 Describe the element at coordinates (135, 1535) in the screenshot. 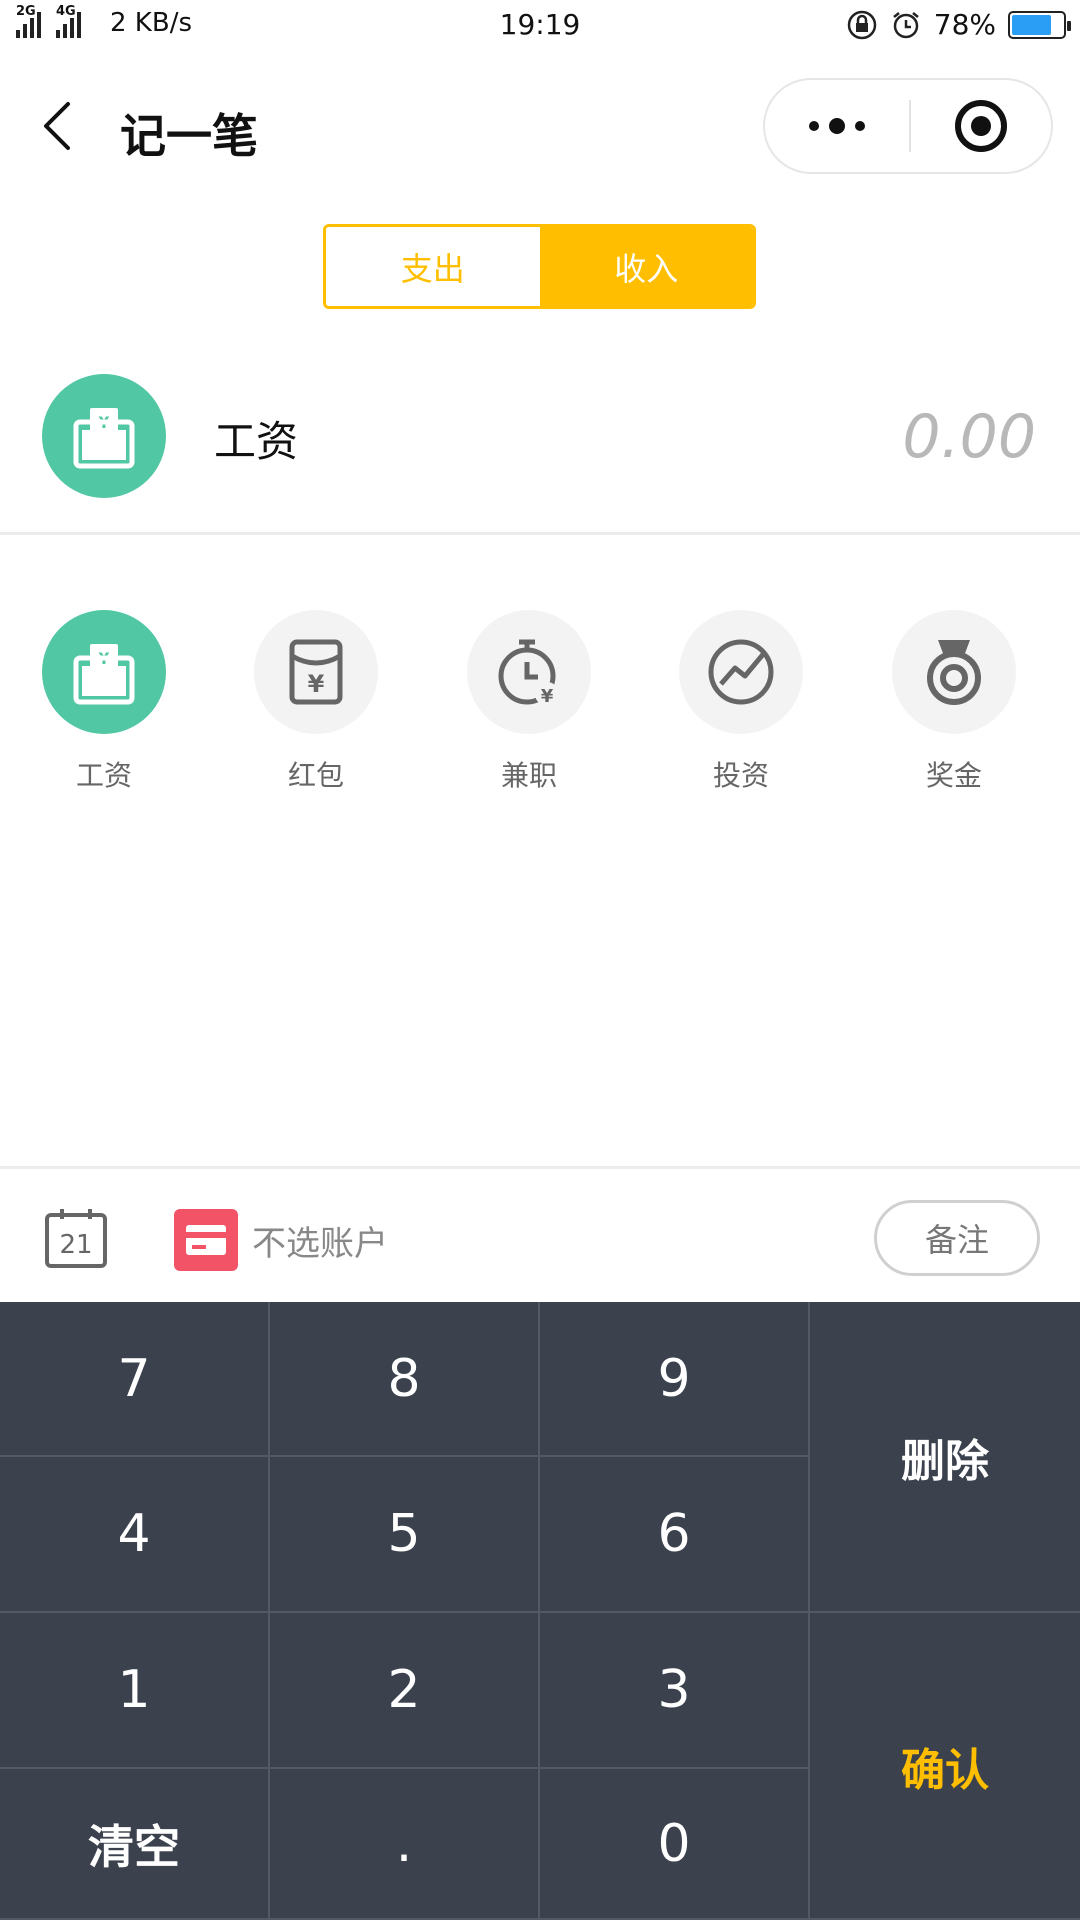

I see `key-4: 4` at that location.